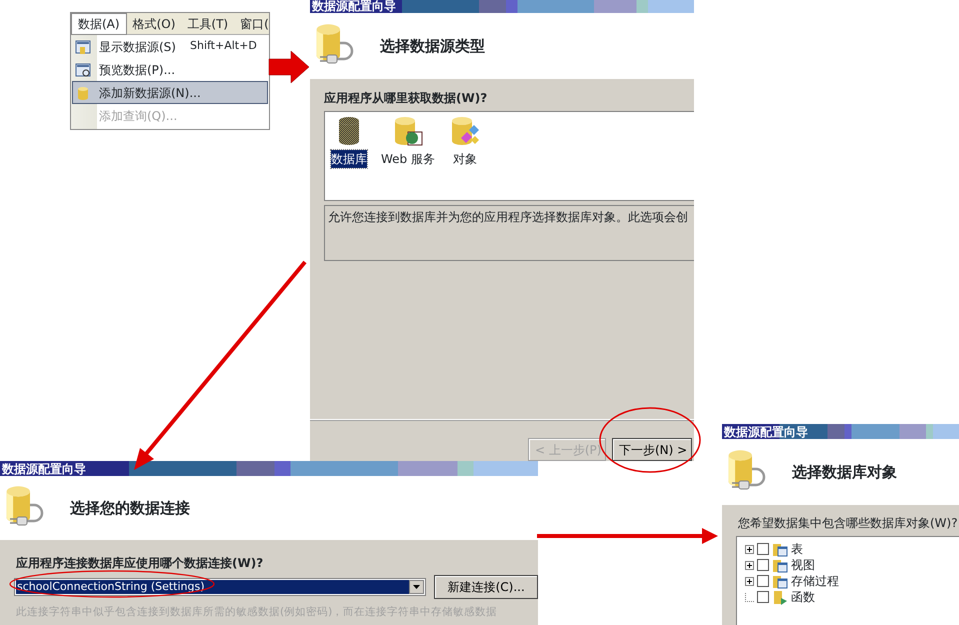 This screenshot has height=625, width=959. Describe the element at coordinates (844, 472) in the screenshot. I see `wizard-heading: 选择数据库对象` at that location.